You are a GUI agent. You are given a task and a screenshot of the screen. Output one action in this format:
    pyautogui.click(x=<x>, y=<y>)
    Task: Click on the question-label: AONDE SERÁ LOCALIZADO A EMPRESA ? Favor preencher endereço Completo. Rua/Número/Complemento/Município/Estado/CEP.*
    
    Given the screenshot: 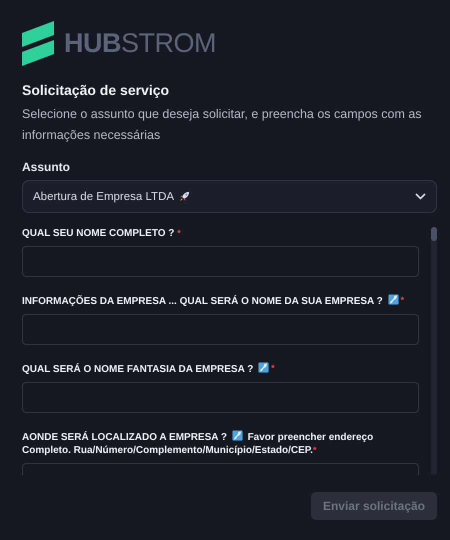 What is the action you would take?
    pyautogui.click(x=198, y=443)
    